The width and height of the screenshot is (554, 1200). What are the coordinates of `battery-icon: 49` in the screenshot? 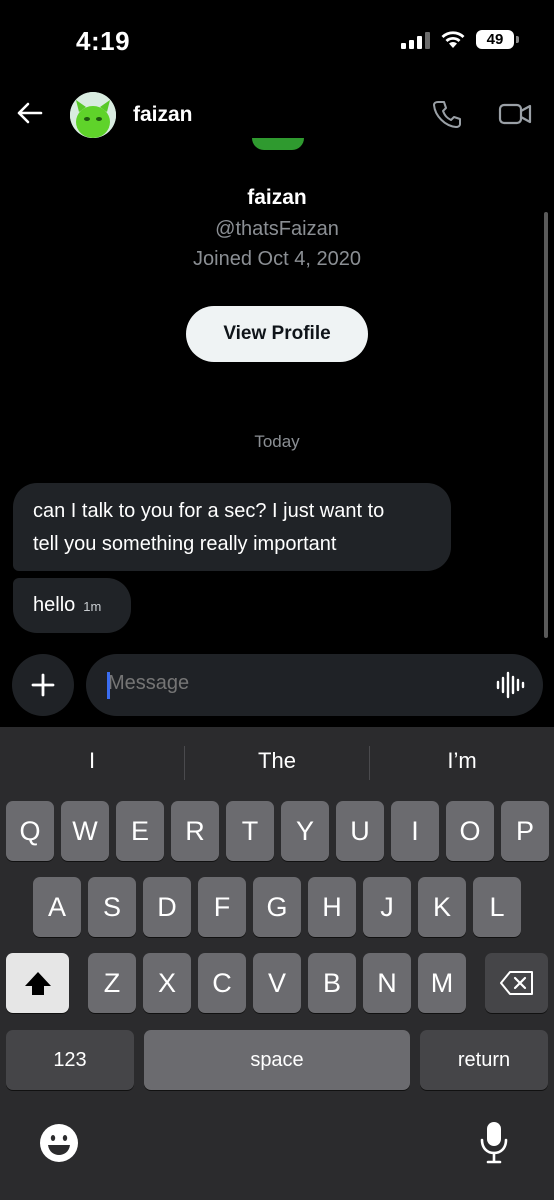 It's located at (497, 39).